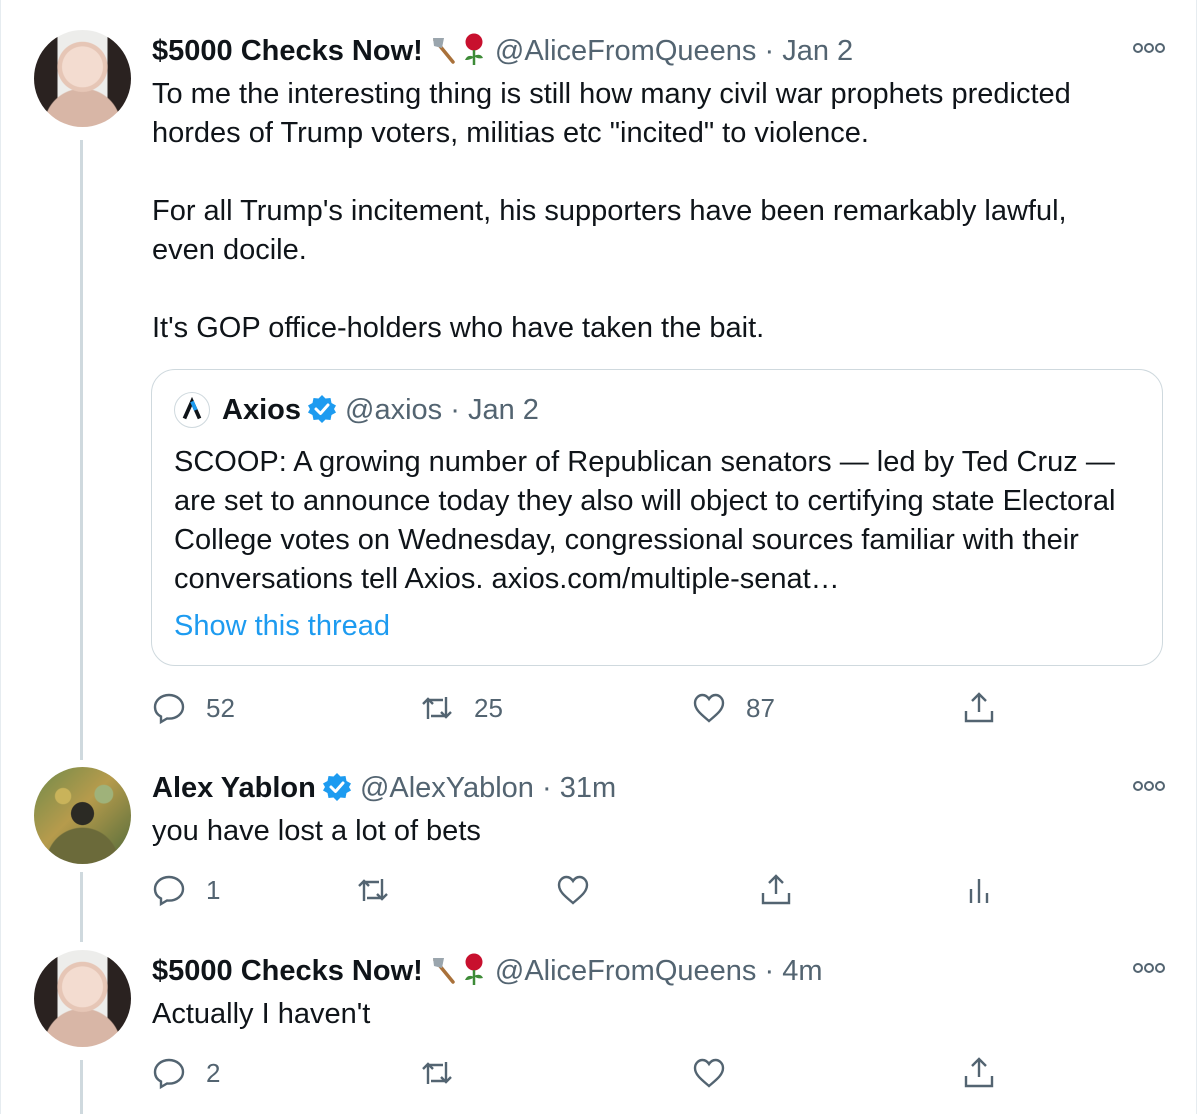 The width and height of the screenshot is (1200, 1114). I want to click on quote-time: Jan 2, so click(503, 410).